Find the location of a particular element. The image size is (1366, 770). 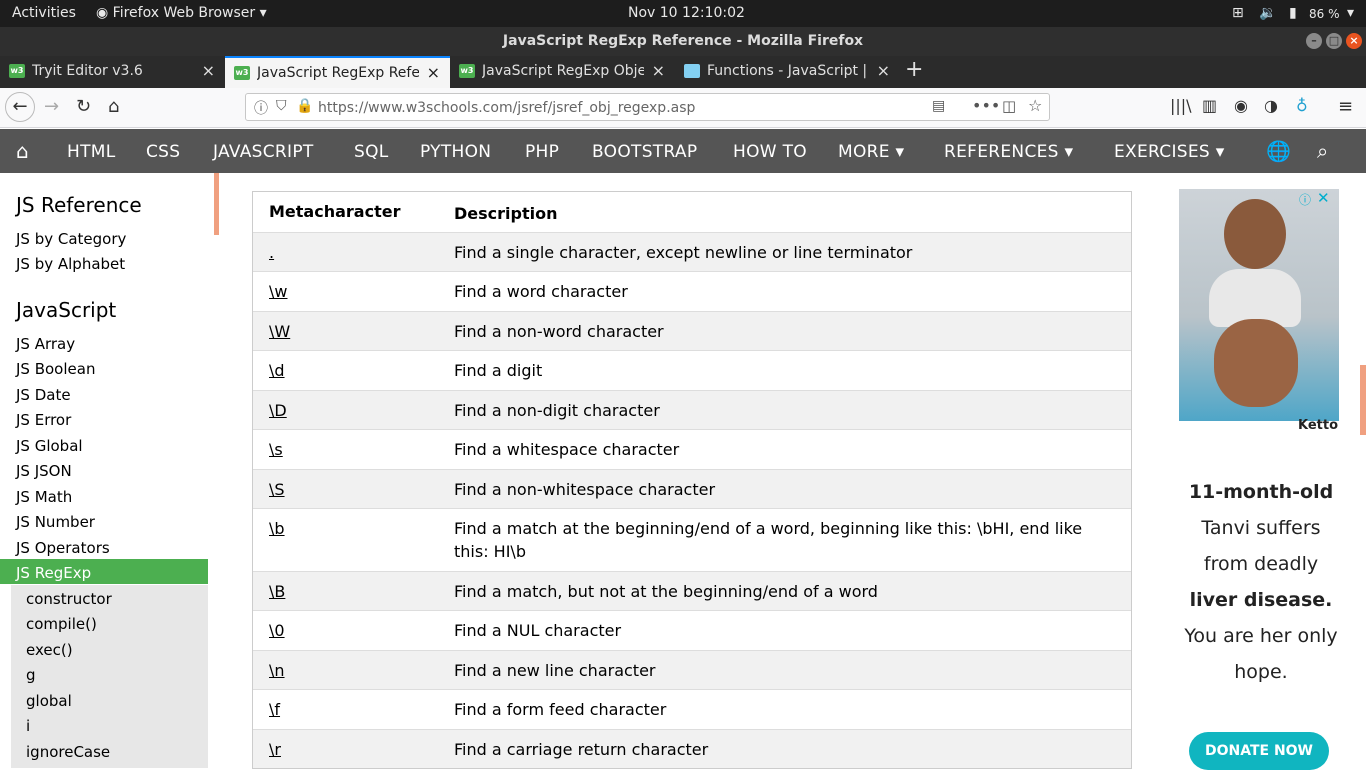

more-actions-icon: ••• is located at coordinates (986, 105).